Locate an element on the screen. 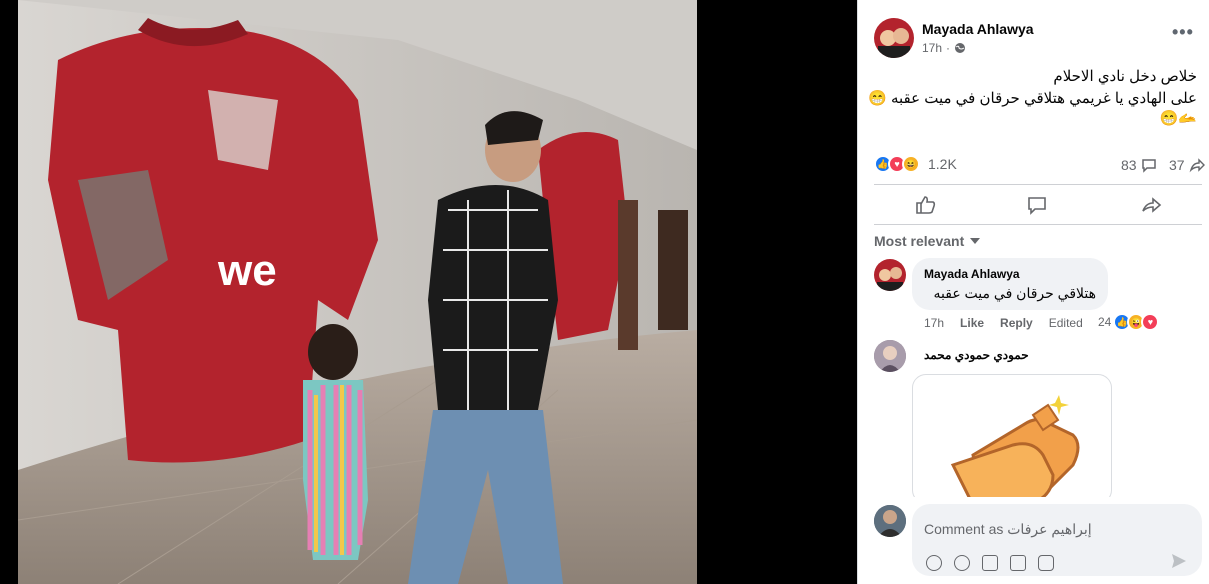 This screenshot has width=1209, height=584. grin-emoji: 😁 is located at coordinates (877, 98).